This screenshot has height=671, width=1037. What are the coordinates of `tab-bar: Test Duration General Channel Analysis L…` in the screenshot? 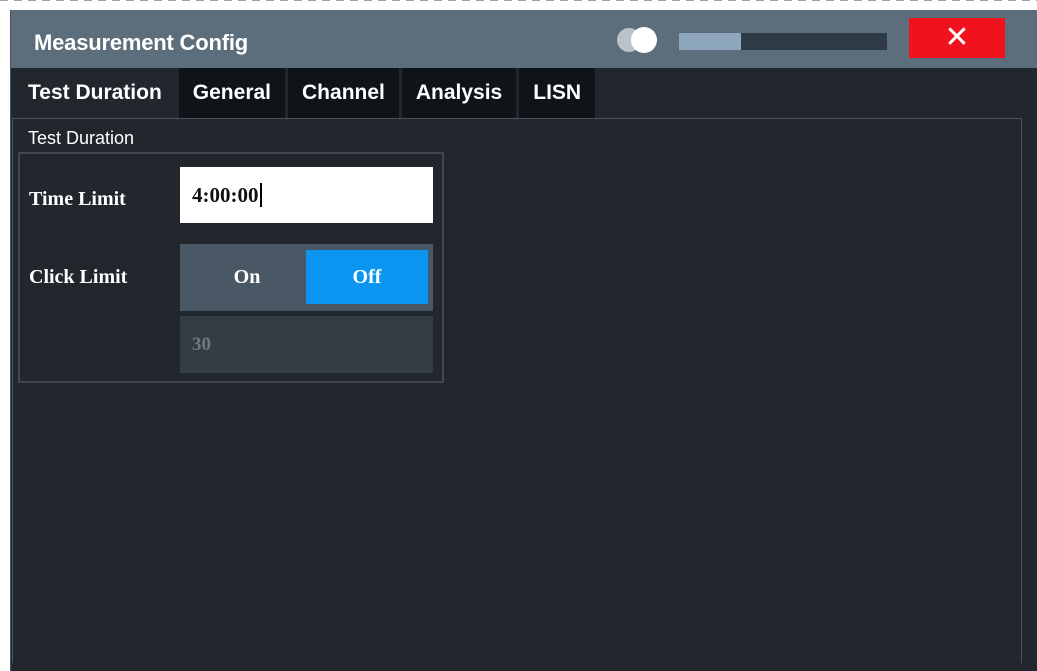 It's located at (305, 93).